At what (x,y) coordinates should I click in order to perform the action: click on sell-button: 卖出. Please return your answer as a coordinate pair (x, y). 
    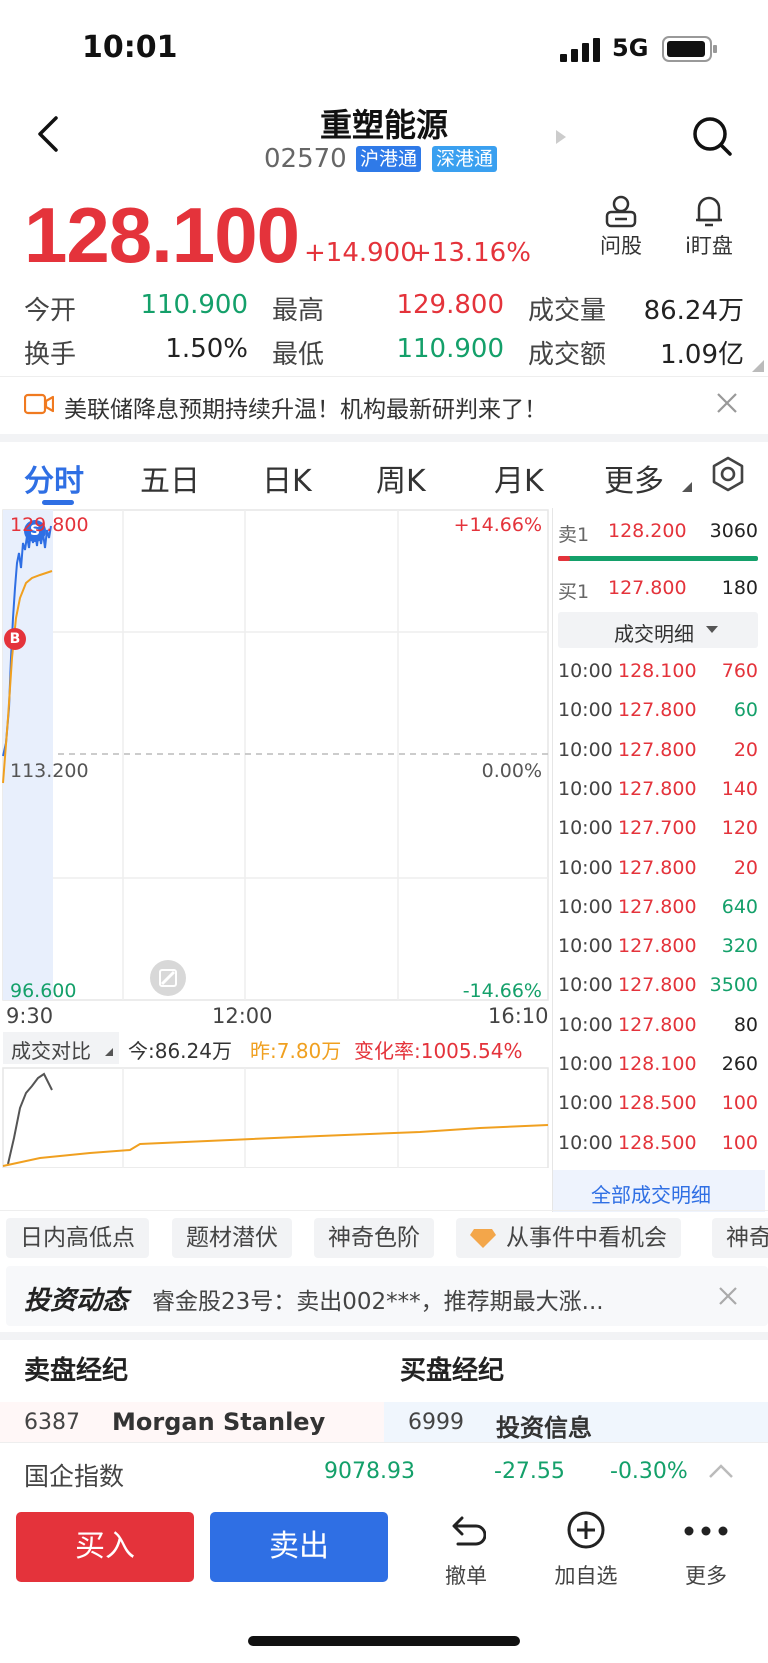
    Looking at the image, I should click on (299, 1547).